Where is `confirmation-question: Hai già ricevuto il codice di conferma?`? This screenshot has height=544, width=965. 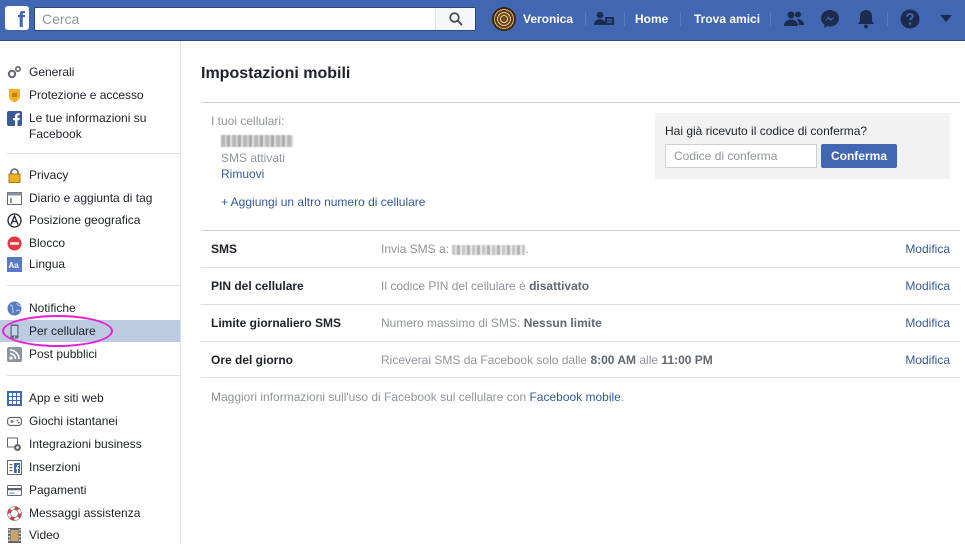 confirmation-question: Hai già ricevuto il codice di conferma? is located at coordinates (766, 131).